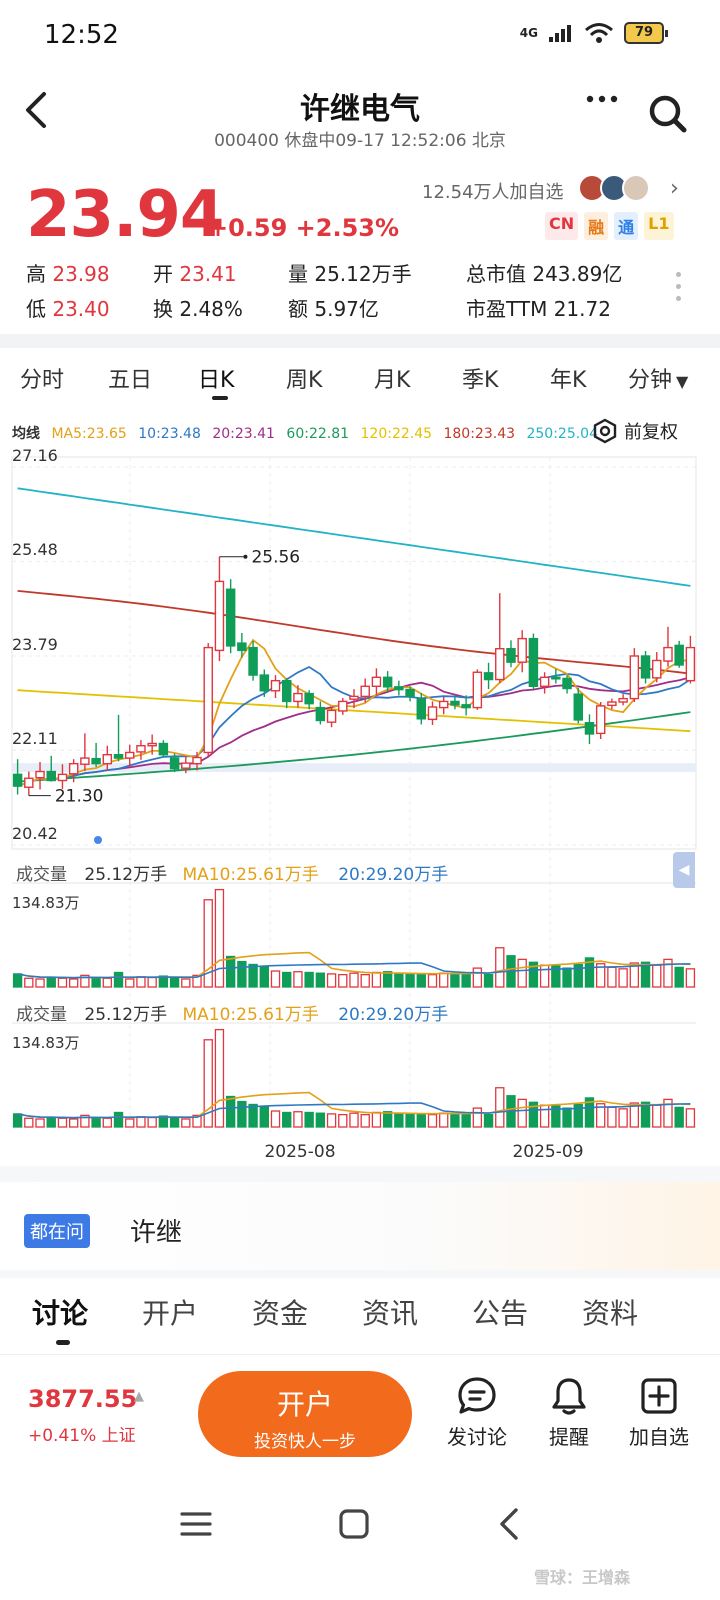 The height and width of the screenshot is (1600, 720). I want to click on ask-section: 都在问 许继, so click(360, 1226).